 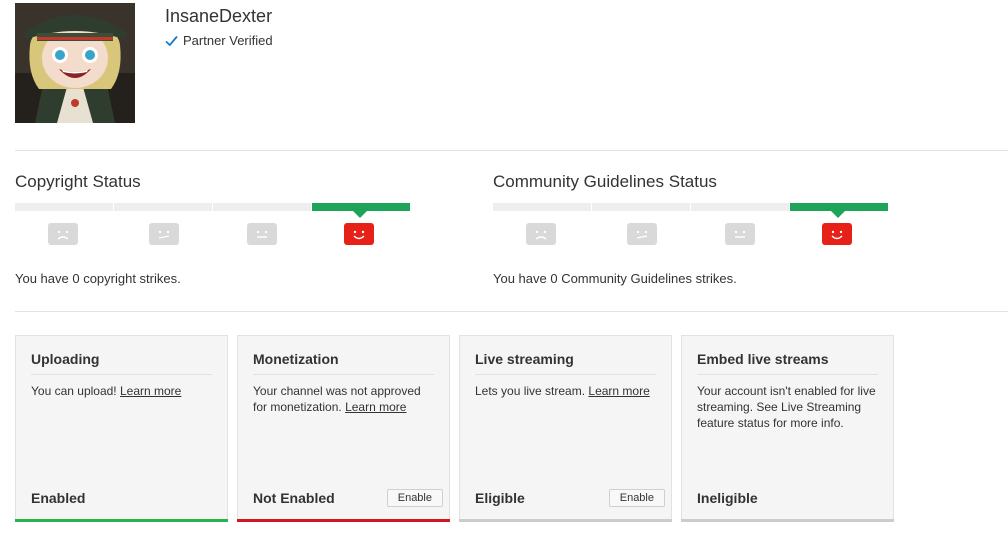 I want to click on card-description: You can upload! Learn more, so click(x=106, y=391).